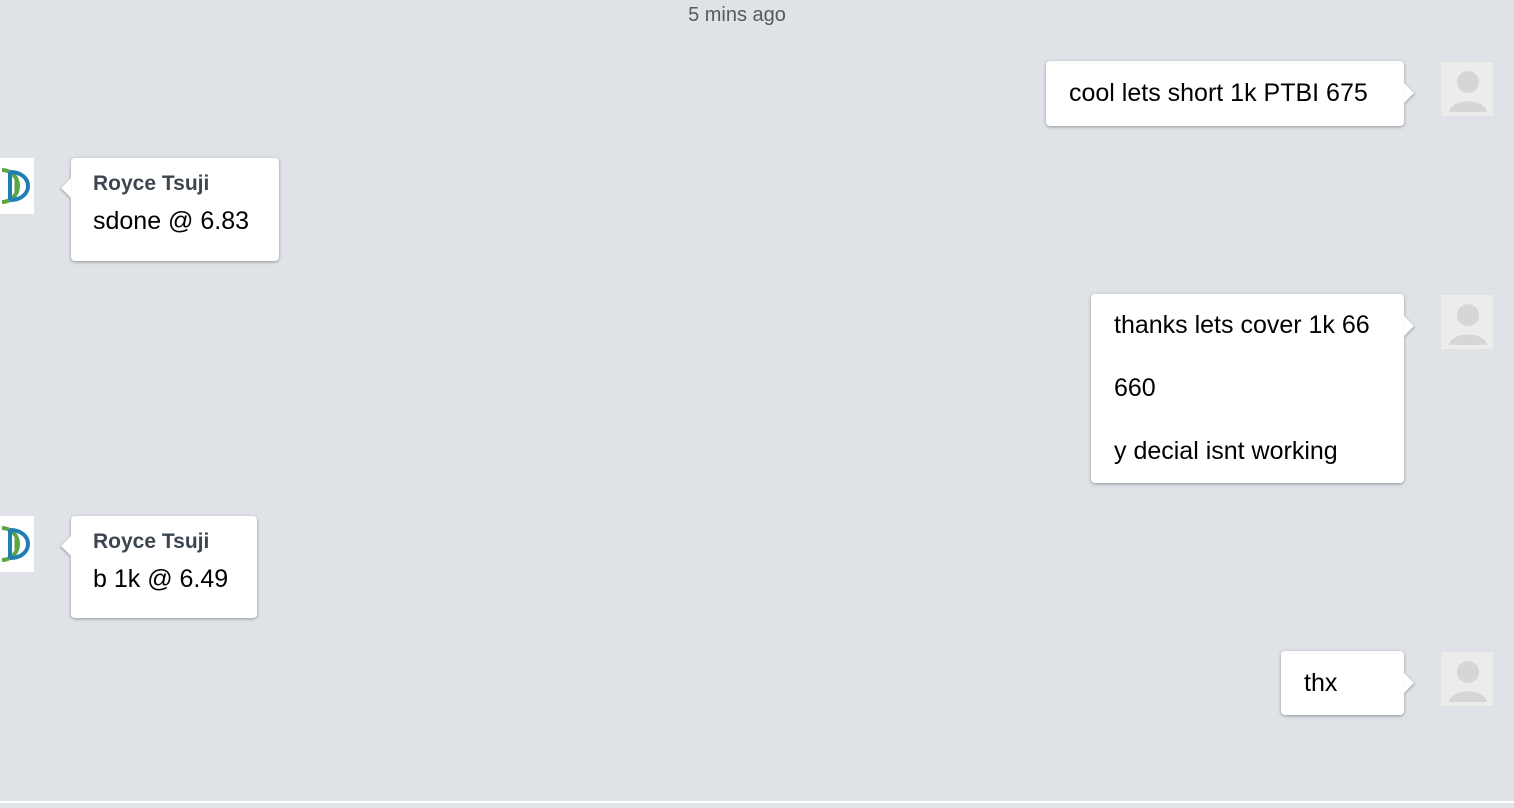  What do you see at coordinates (1242, 325) in the screenshot?
I see `message-text: thanks lets cover 1k 66` at bounding box center [1242, 325].